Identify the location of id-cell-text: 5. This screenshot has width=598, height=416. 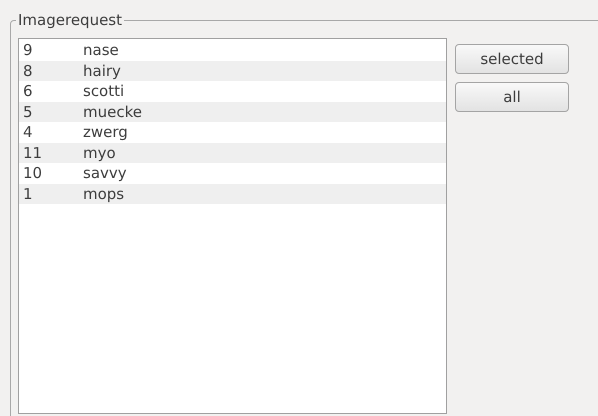
(28, 112).